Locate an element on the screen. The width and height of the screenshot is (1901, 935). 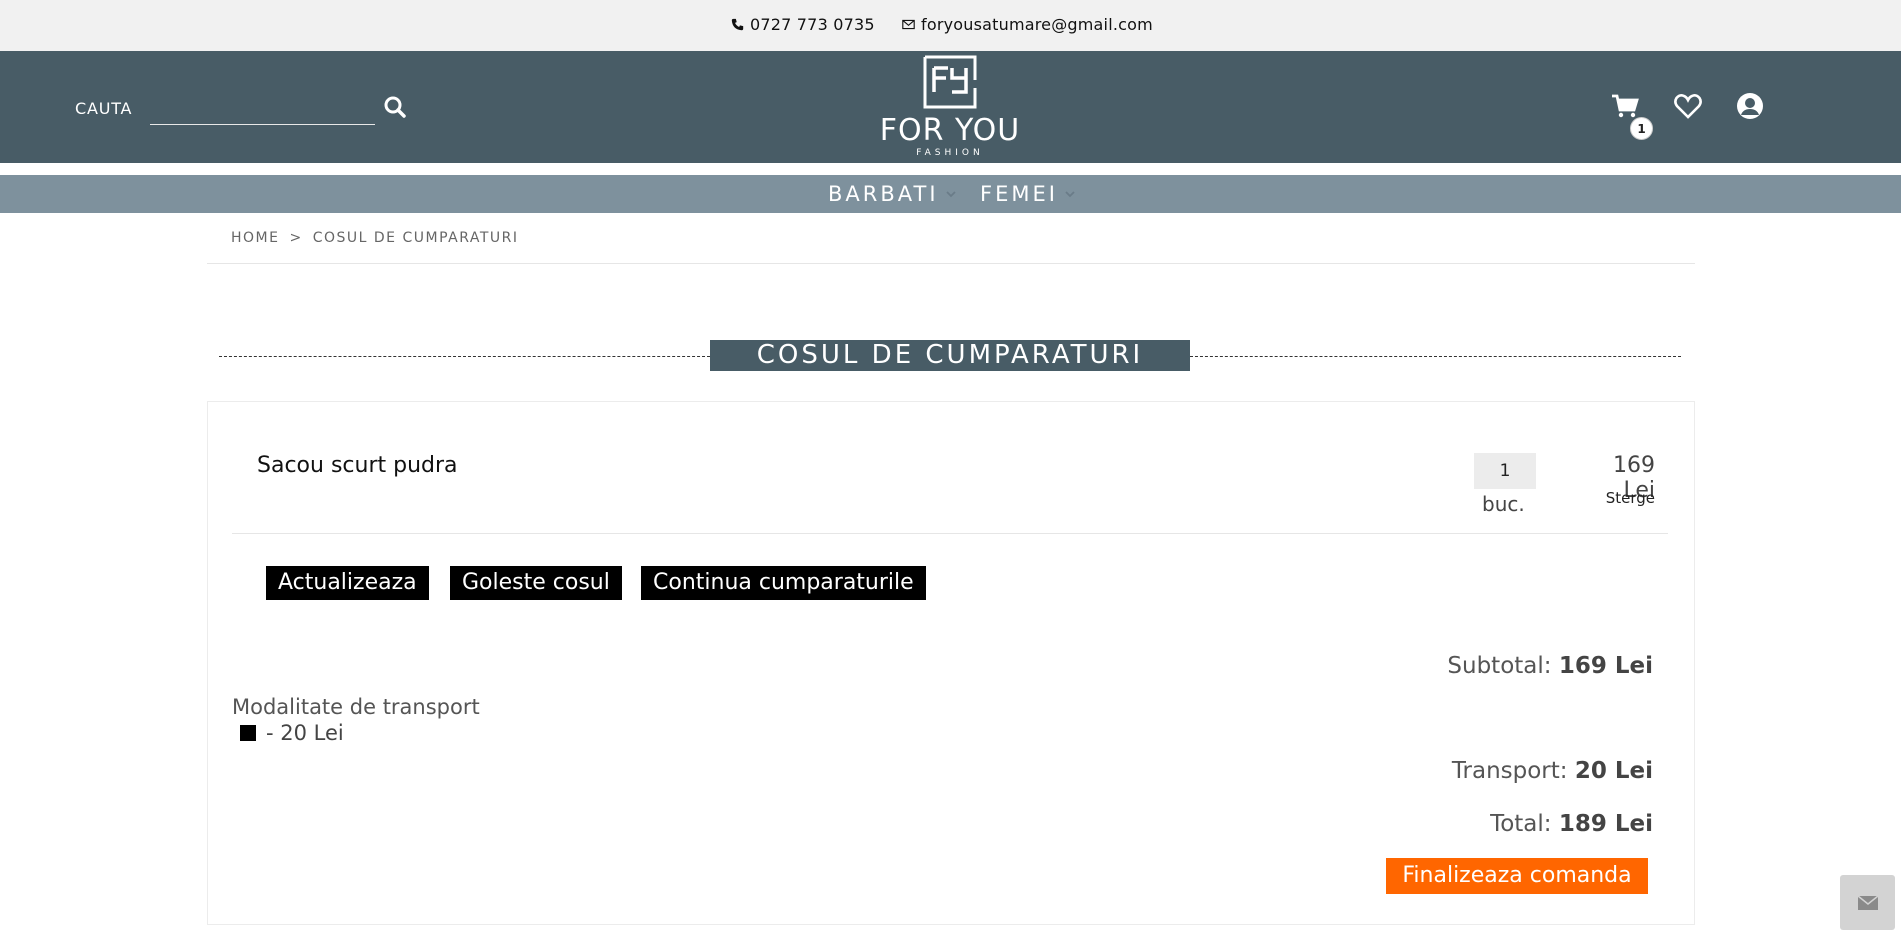
subtotal-row: Subtotal: 169 Lei is located at coordinates (1550, 666).